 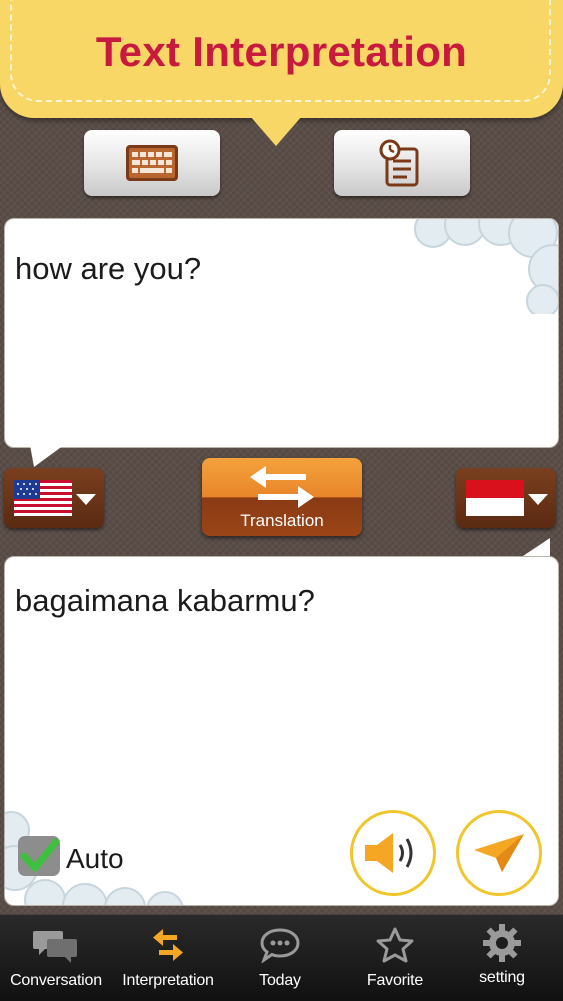 I want to click on nav-item-today: Today, so click(x=280, y=958).